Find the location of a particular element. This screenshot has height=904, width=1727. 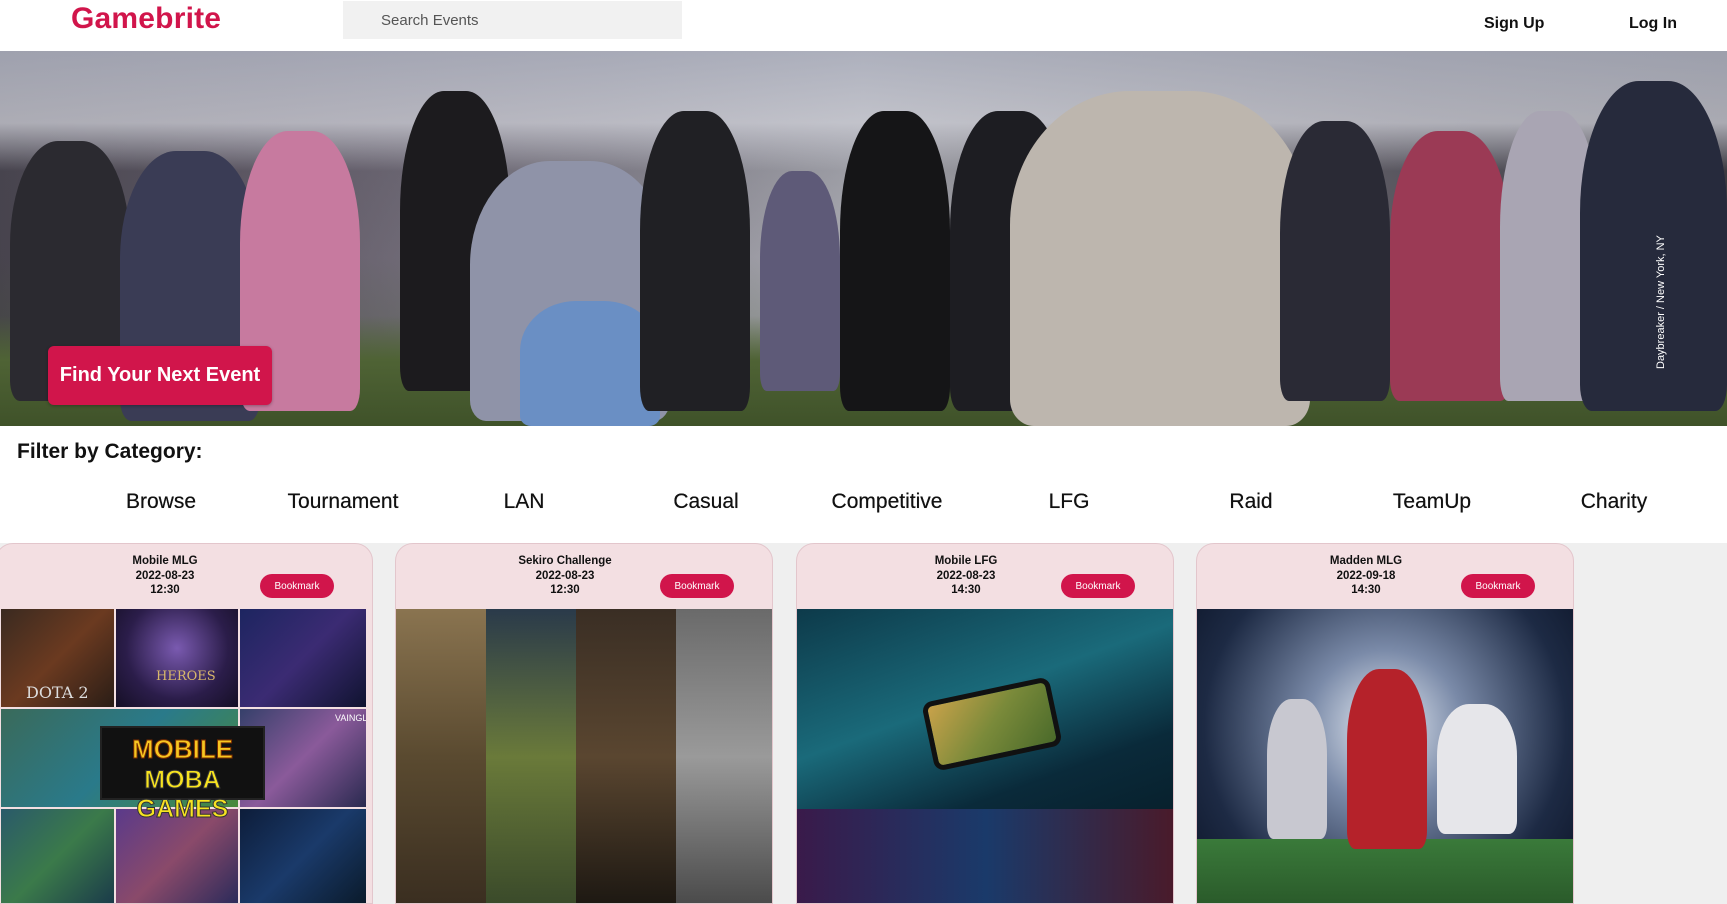

tile-text: HEROES is located at coordinates (186, 676).